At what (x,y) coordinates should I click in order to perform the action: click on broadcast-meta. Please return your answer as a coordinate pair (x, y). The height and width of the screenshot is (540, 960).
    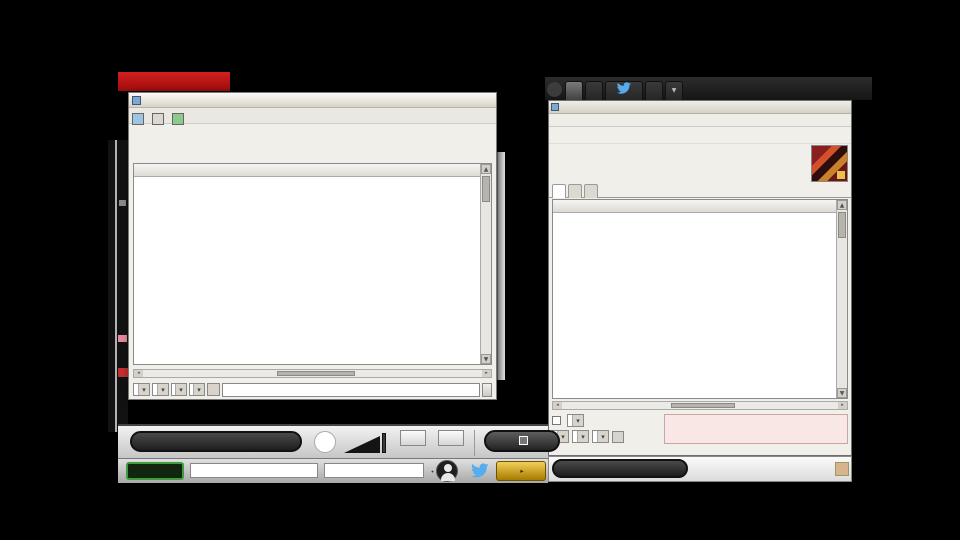
    Looking at the image, I should click on (681, 154).